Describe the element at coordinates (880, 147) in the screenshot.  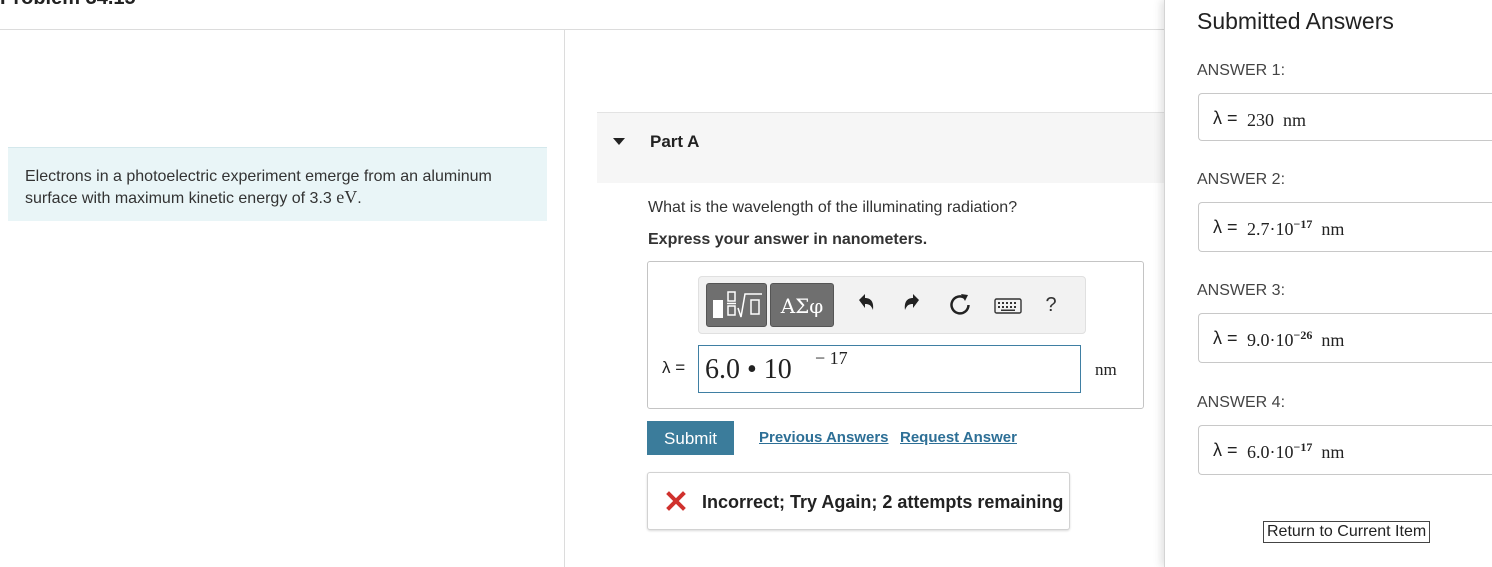
I see `part-header: Part A` at that location.